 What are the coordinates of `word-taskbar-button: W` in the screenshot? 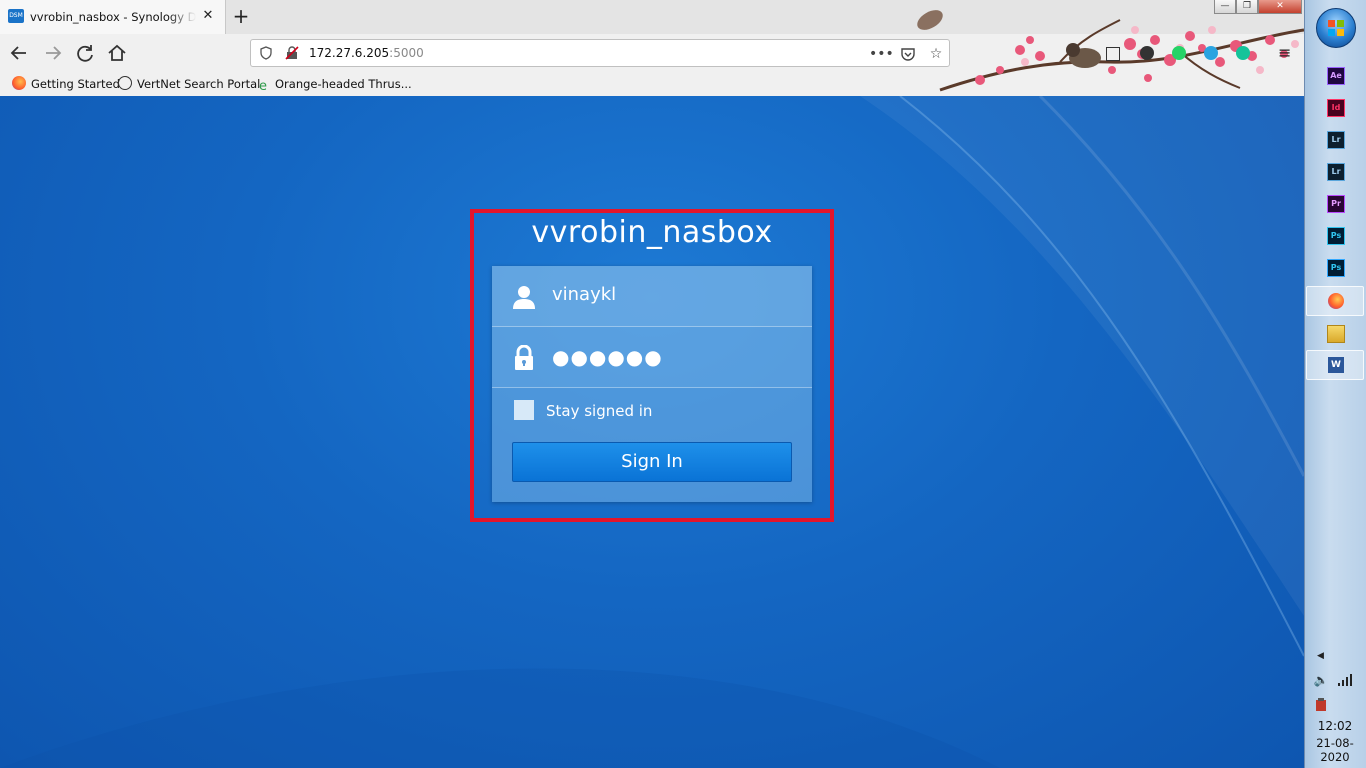 It's located at (1335, 365).